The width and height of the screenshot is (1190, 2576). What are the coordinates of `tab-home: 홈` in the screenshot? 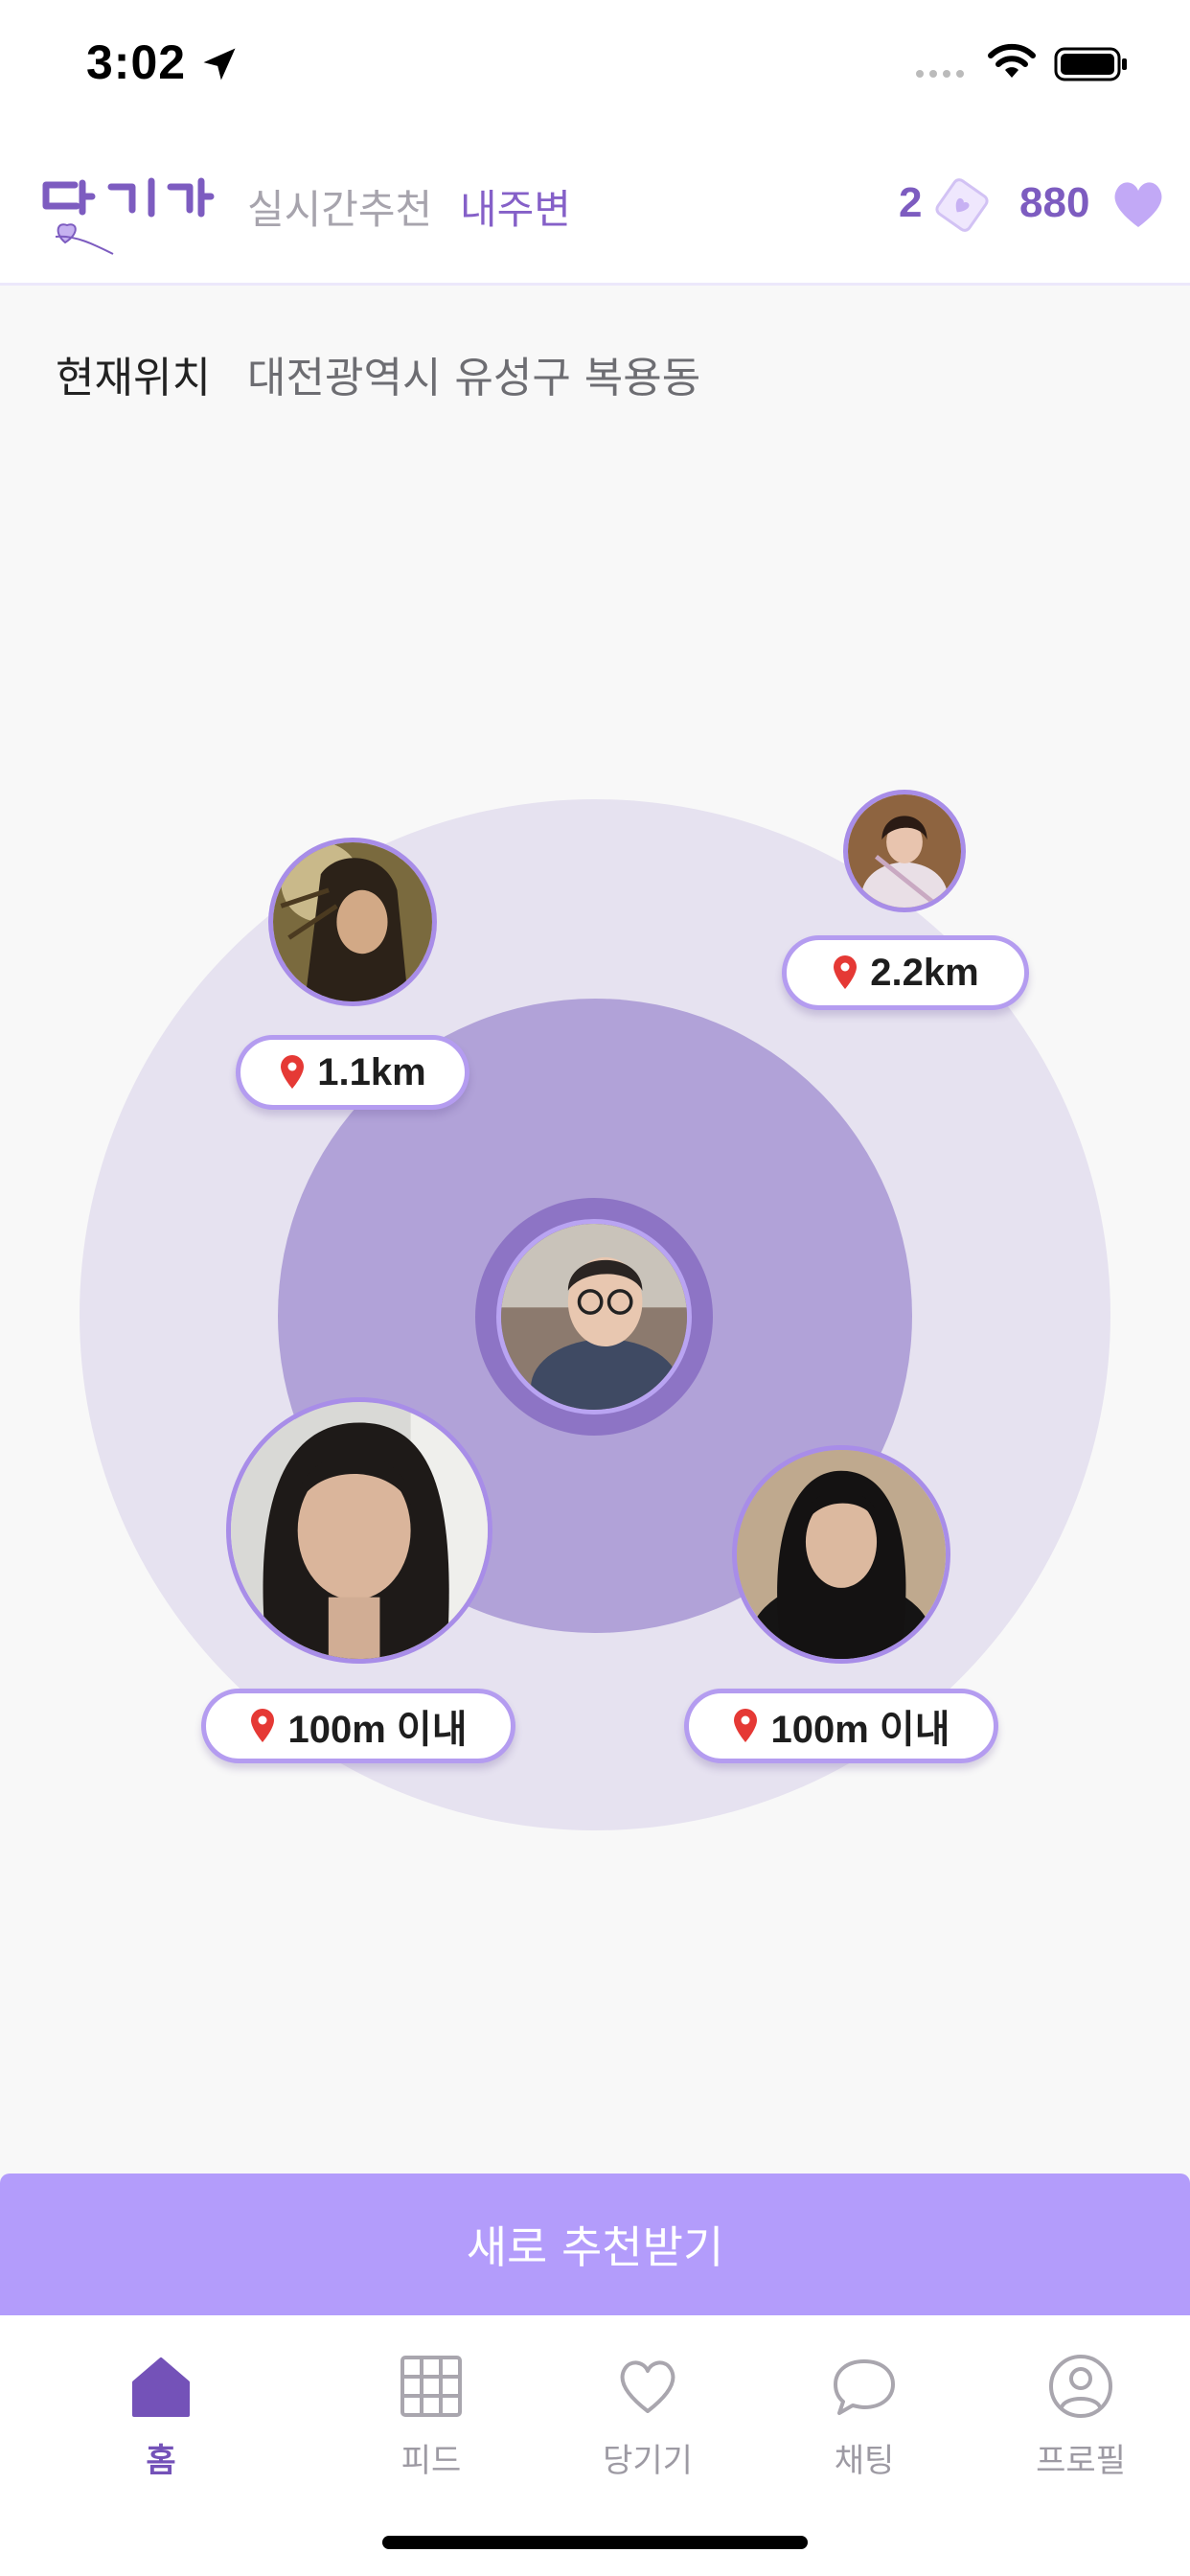 It's located at (161, 2407).